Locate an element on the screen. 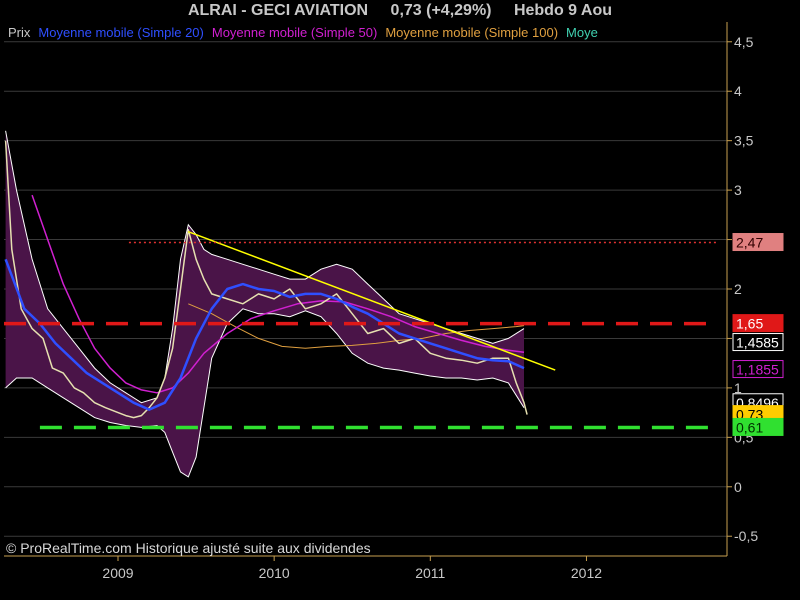 This screenshot has width=800, height=600. value-tag-1-label: 1,1855 is located at coordinates (757, 370).